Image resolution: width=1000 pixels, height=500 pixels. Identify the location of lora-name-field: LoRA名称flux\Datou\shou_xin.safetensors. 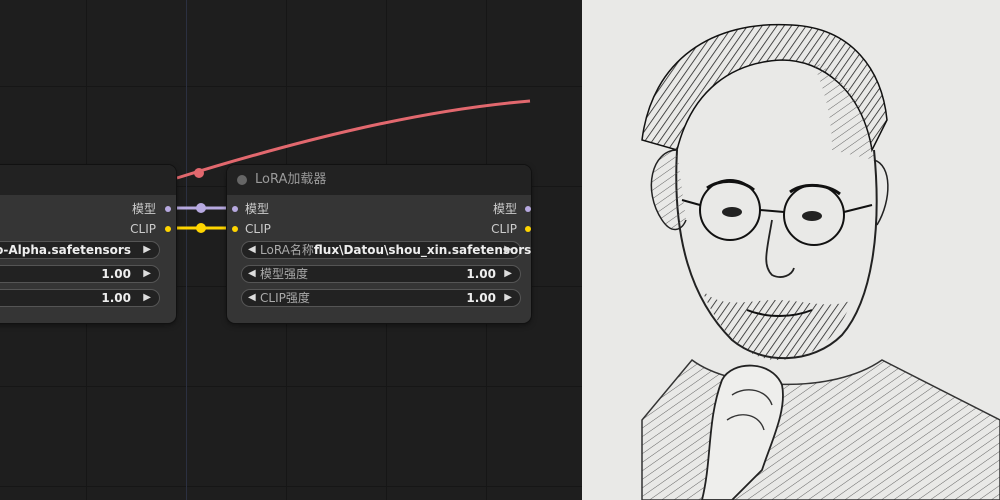
(395, 250).